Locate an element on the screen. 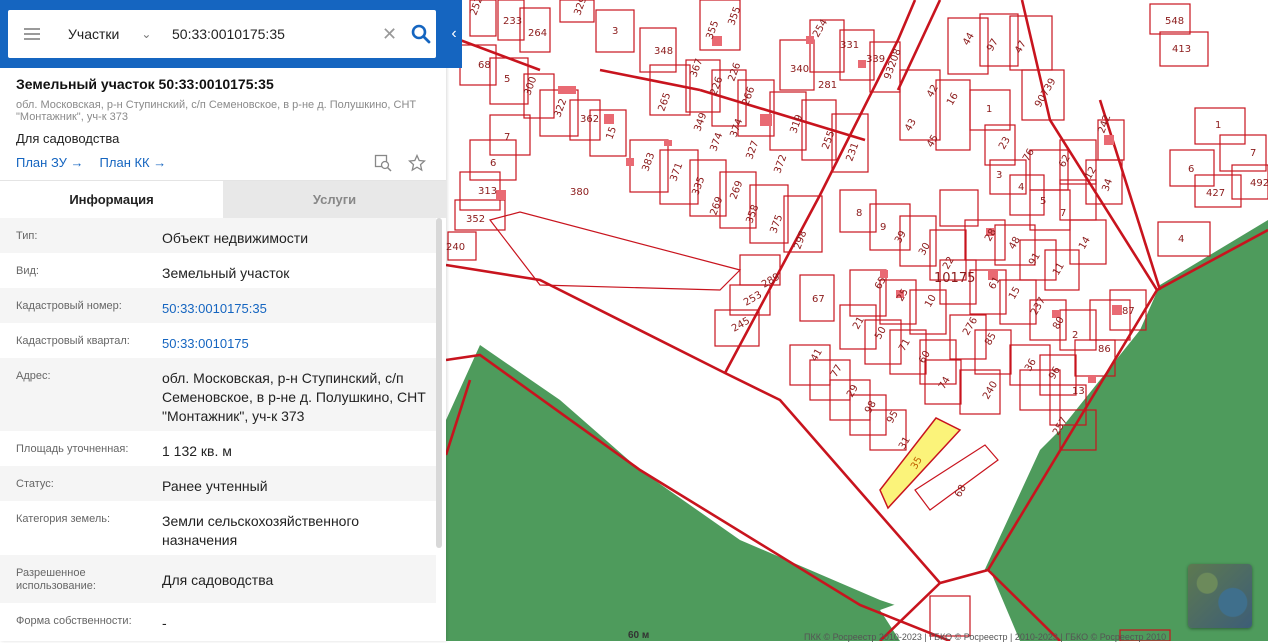 The width and height of the screenshot is (1268, 643). row-key: Категория земель: is located at coordinates (63, 519).